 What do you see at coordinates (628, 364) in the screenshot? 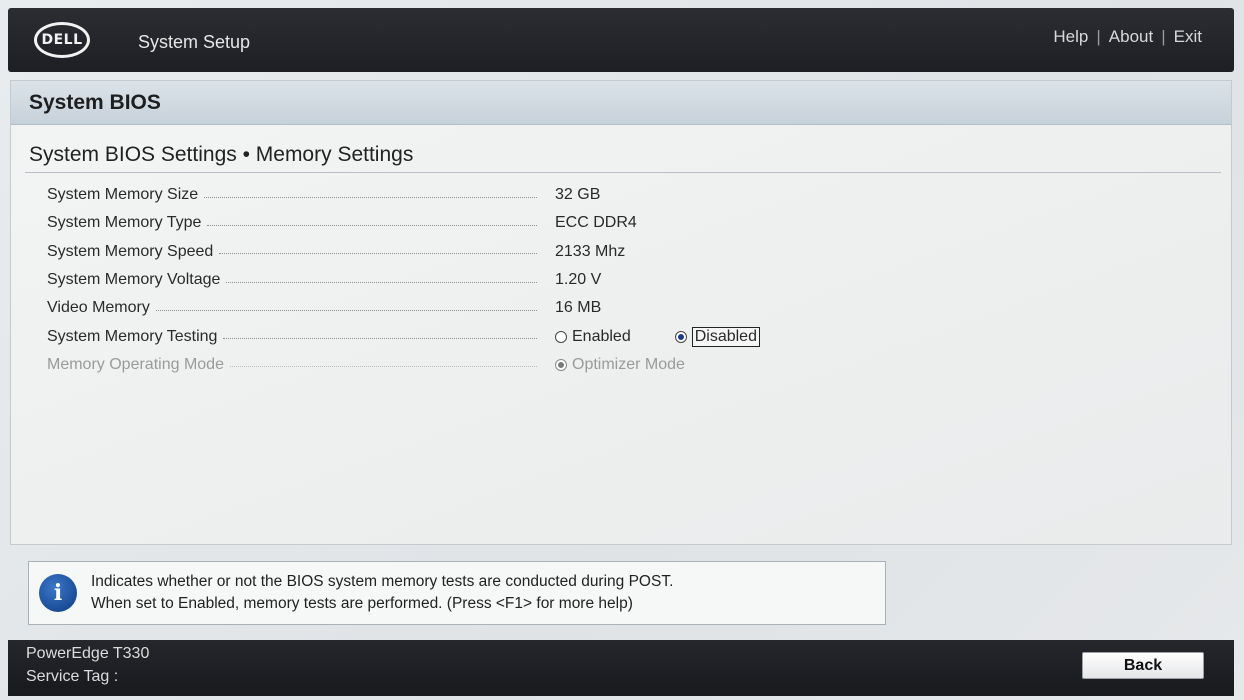
I see `option-label: Optimizer Mode` at bounding box center [628, 364].